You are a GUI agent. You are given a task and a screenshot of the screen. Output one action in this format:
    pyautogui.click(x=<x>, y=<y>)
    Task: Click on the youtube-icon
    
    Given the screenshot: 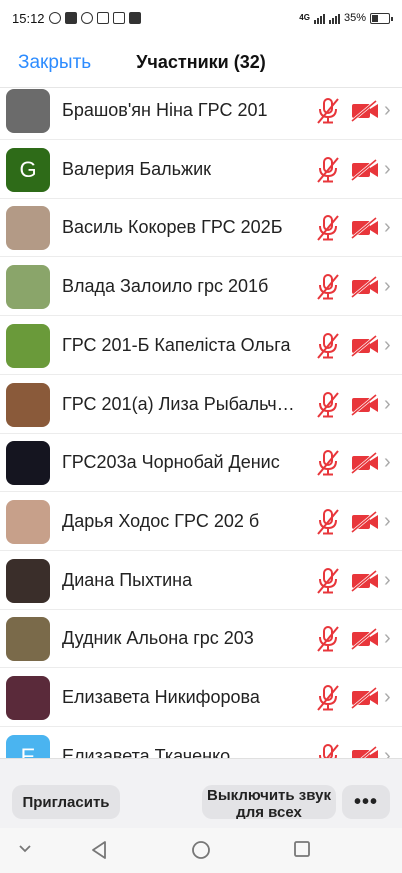 What is the action you would take?
    pyautogui.click(x=134, y=18)
    